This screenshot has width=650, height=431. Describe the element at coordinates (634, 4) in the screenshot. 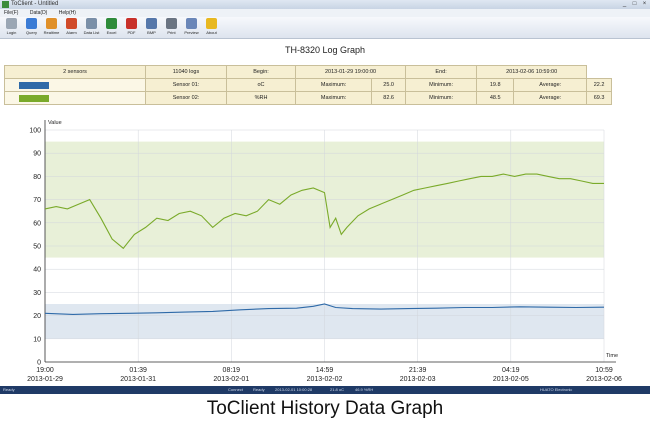

I see `maximize-button: □` at that location.